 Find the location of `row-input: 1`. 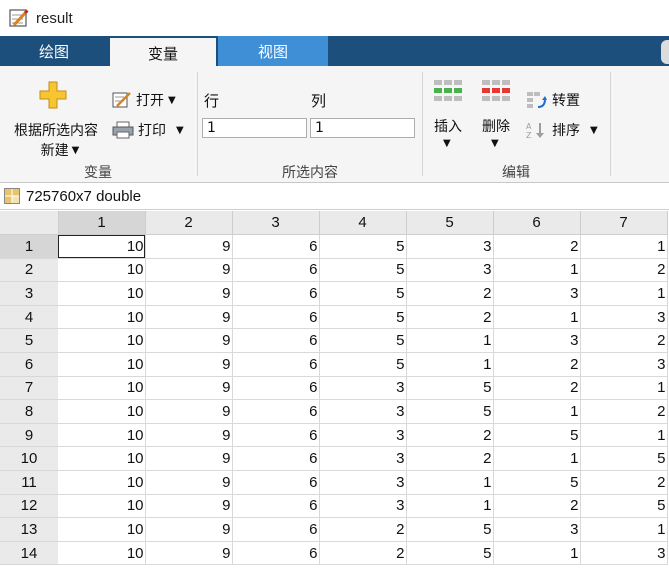

row-input: 1 is located at coordinates (254, 128).